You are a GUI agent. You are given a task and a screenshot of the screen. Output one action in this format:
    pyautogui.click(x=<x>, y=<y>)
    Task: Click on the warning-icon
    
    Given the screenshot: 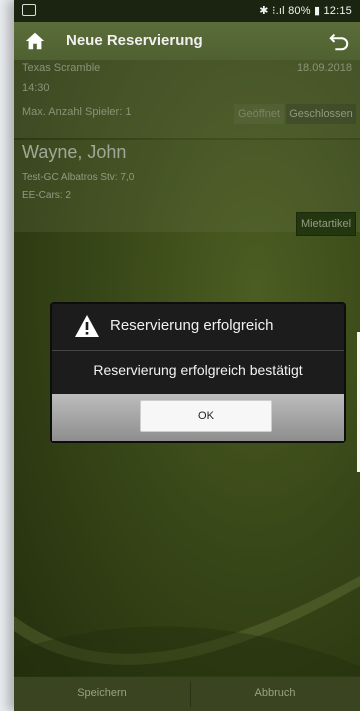 What is the action you would take?
    pyautogui.click(x=87, y=326)
    